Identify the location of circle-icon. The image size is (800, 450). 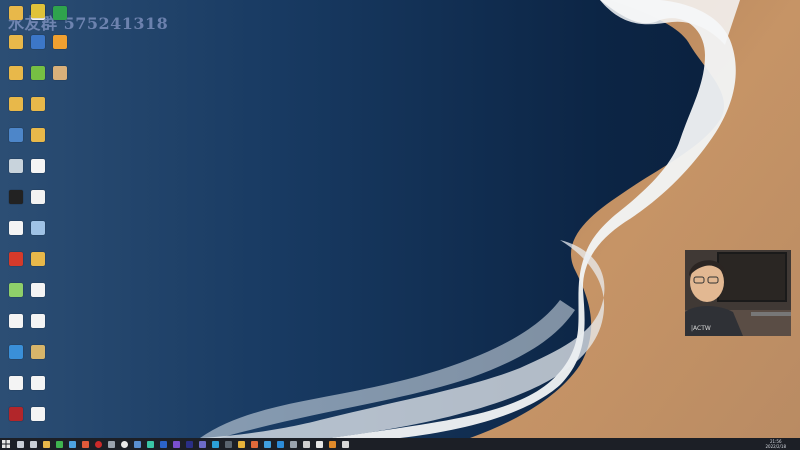
(98, 444).